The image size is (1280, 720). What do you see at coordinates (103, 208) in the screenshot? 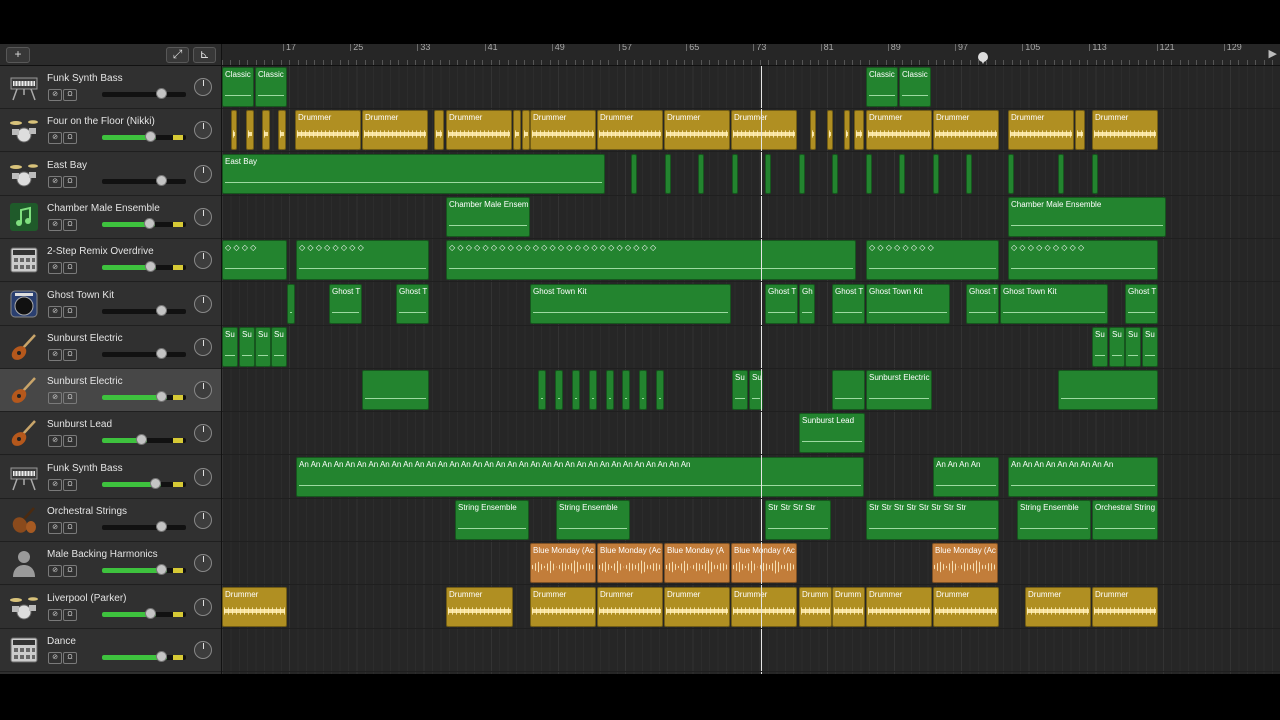
I see `track-name: Chamber Male Ensemble` at bounding box center [103, 208].